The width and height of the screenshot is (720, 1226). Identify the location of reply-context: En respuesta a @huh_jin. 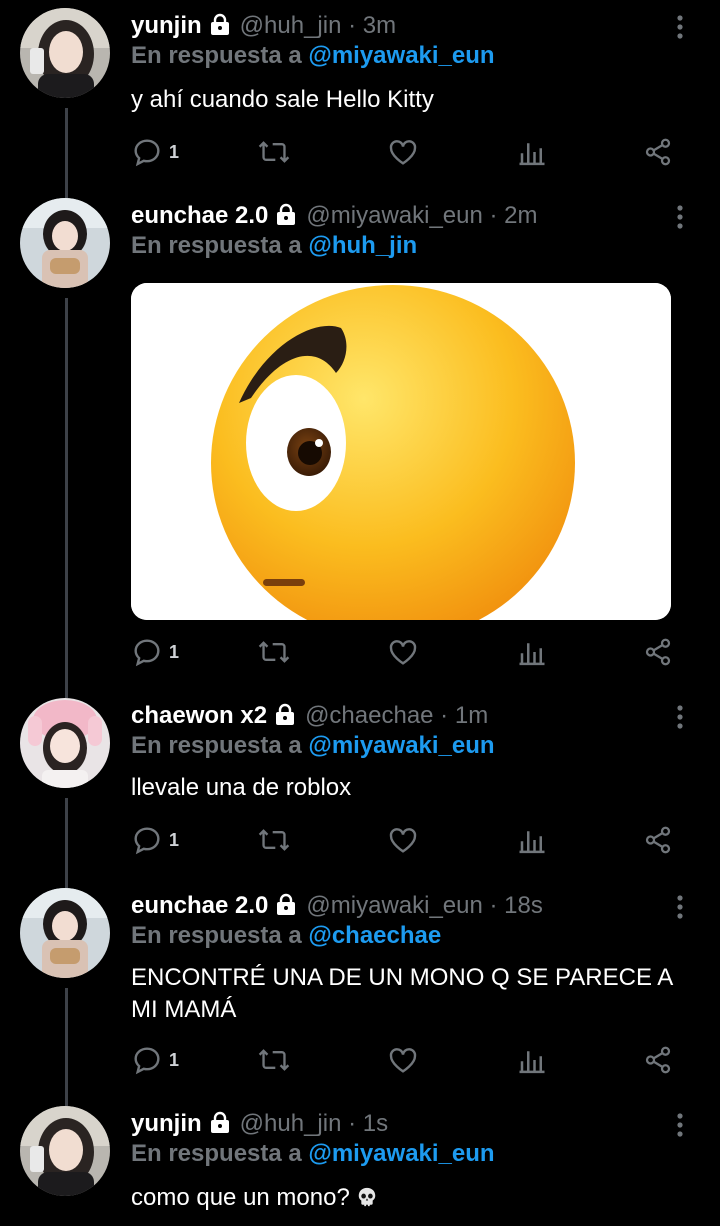
(274, 246).